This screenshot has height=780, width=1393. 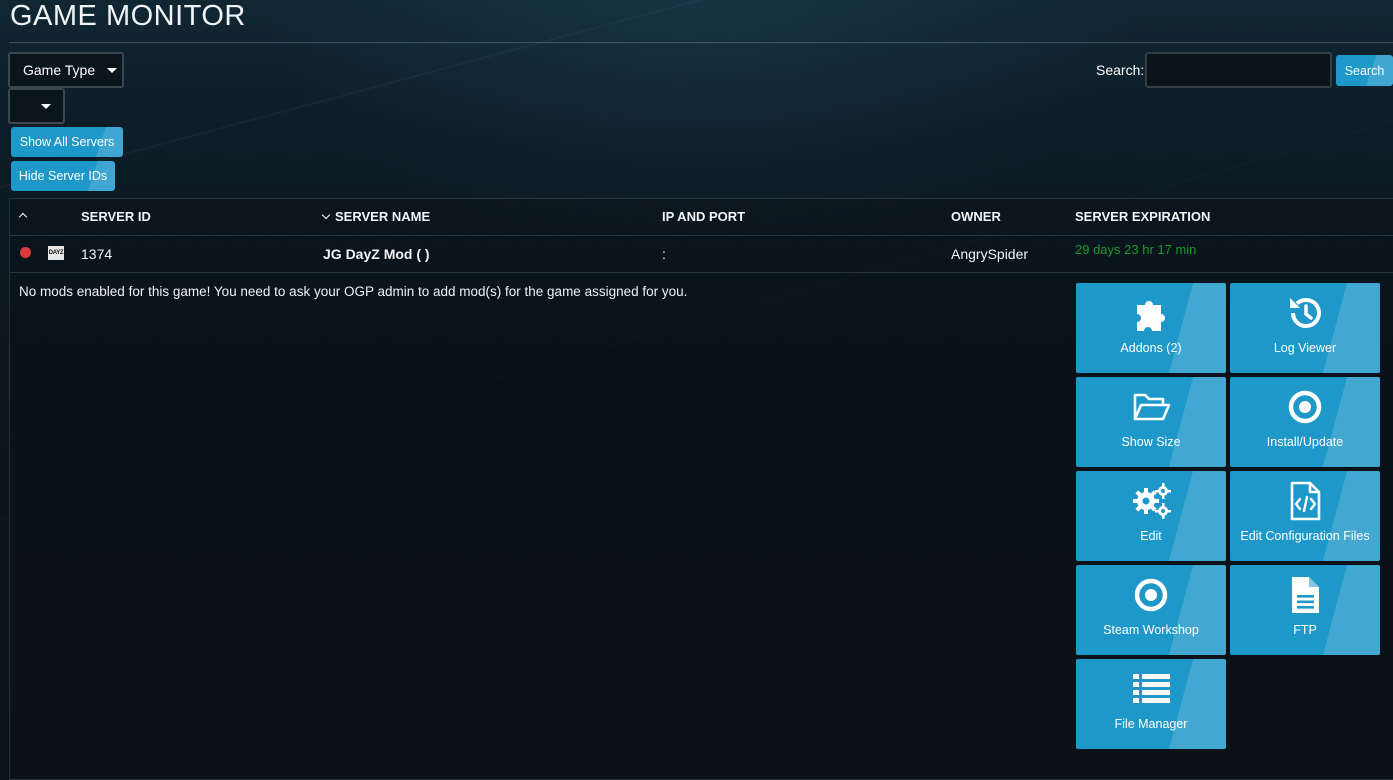 I want to click on steam-workshop-button: Steam Workshop, so click(x=1151, y=610).